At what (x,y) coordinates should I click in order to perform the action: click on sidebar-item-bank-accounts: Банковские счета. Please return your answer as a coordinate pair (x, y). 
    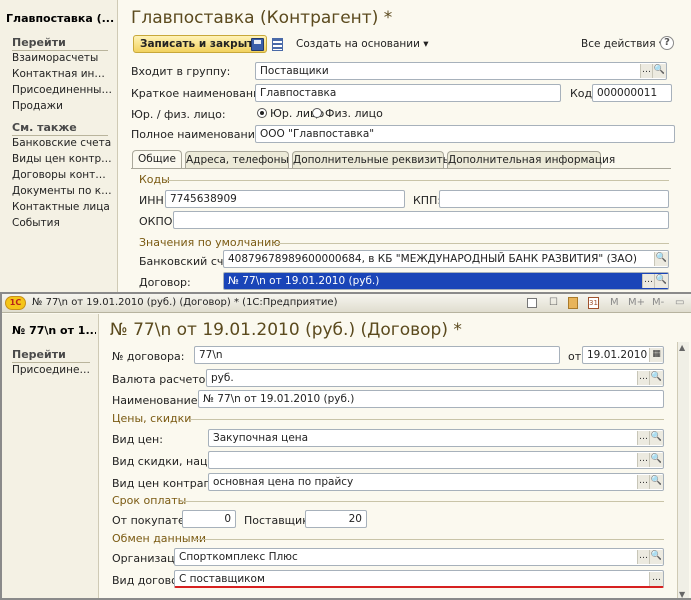
    Looking at the image, I should click on (62, 143).